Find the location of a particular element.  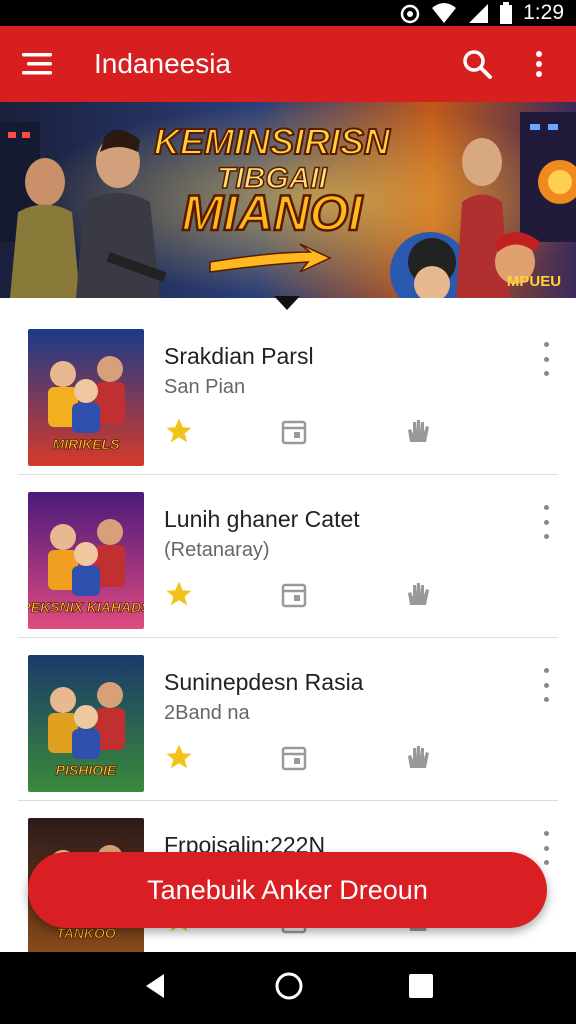

recents-button is located at coordinates (421, 988).